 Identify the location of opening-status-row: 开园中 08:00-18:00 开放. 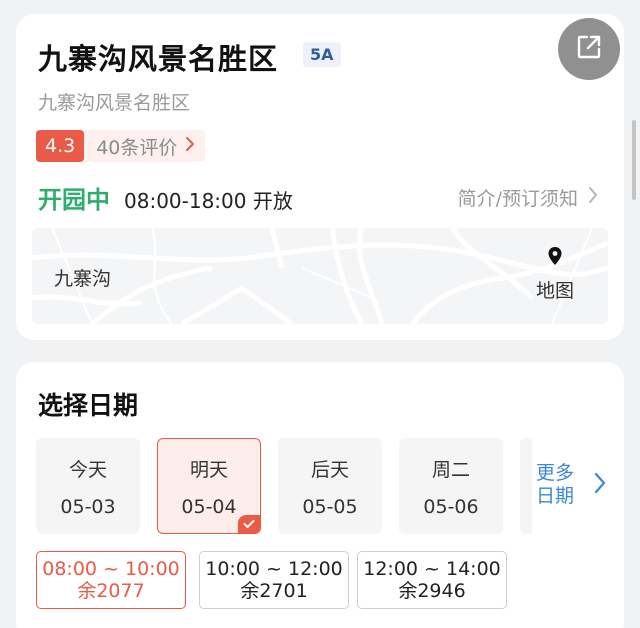
(165, 197).